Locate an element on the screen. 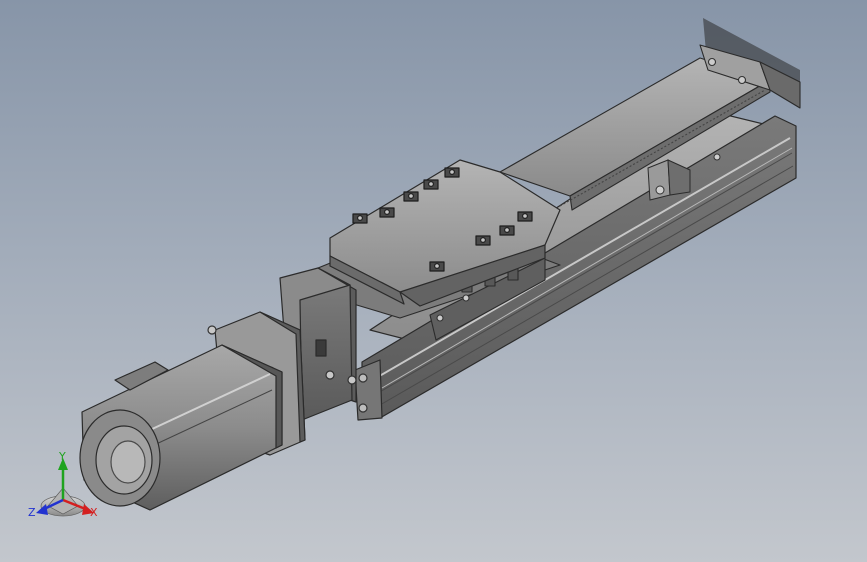  y-axis-label: Y is located at coordinates (62, 456).